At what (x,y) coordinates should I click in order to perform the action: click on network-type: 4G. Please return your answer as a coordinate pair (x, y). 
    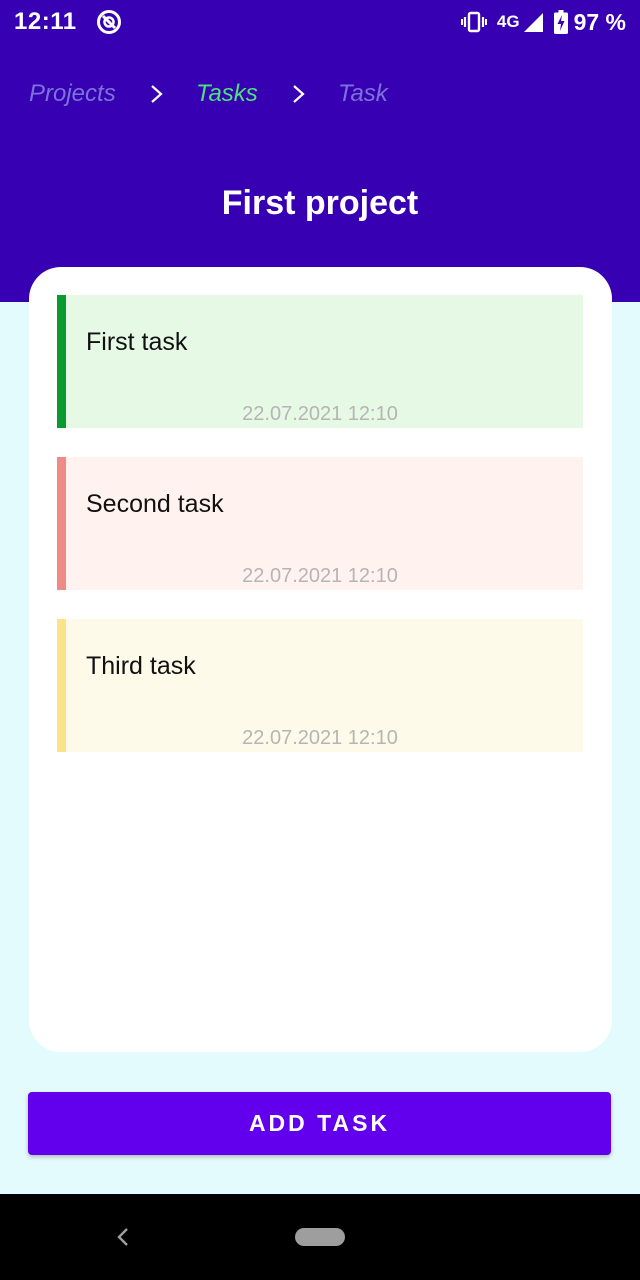
    Looking at the image, I should click on (508, 21).